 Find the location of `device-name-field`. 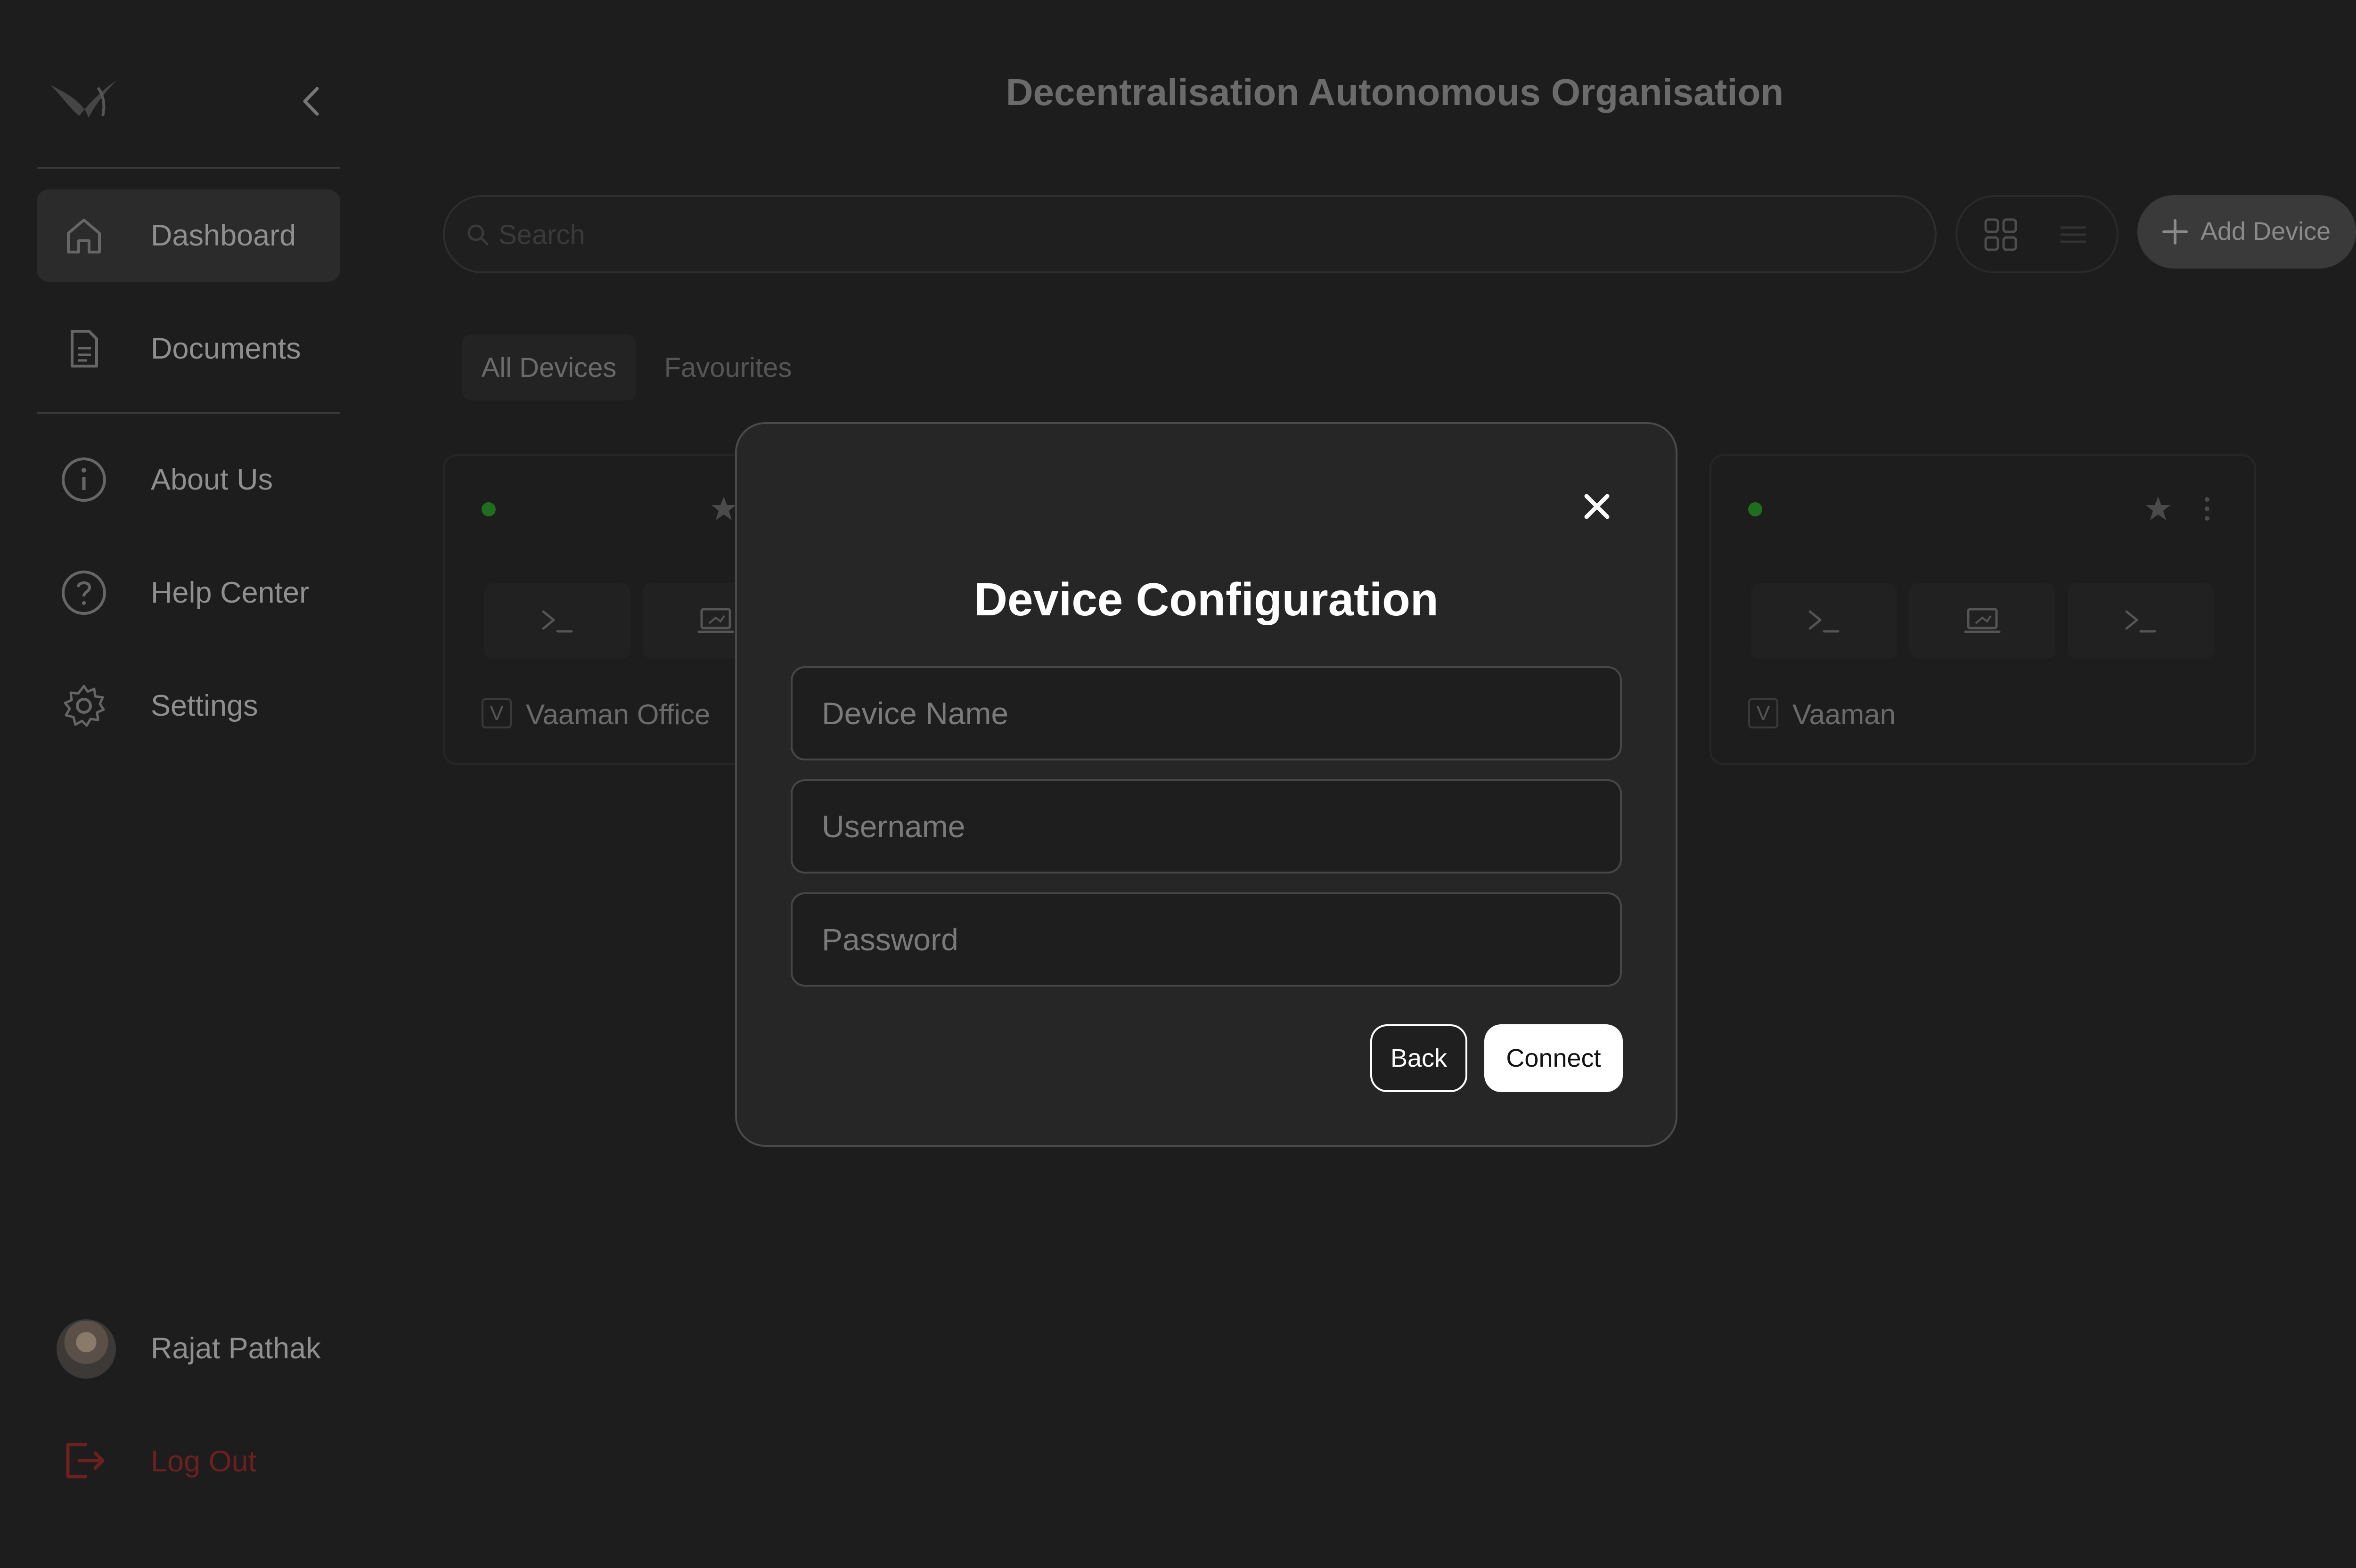

device-name-field is located at coordinates (1206, 713).